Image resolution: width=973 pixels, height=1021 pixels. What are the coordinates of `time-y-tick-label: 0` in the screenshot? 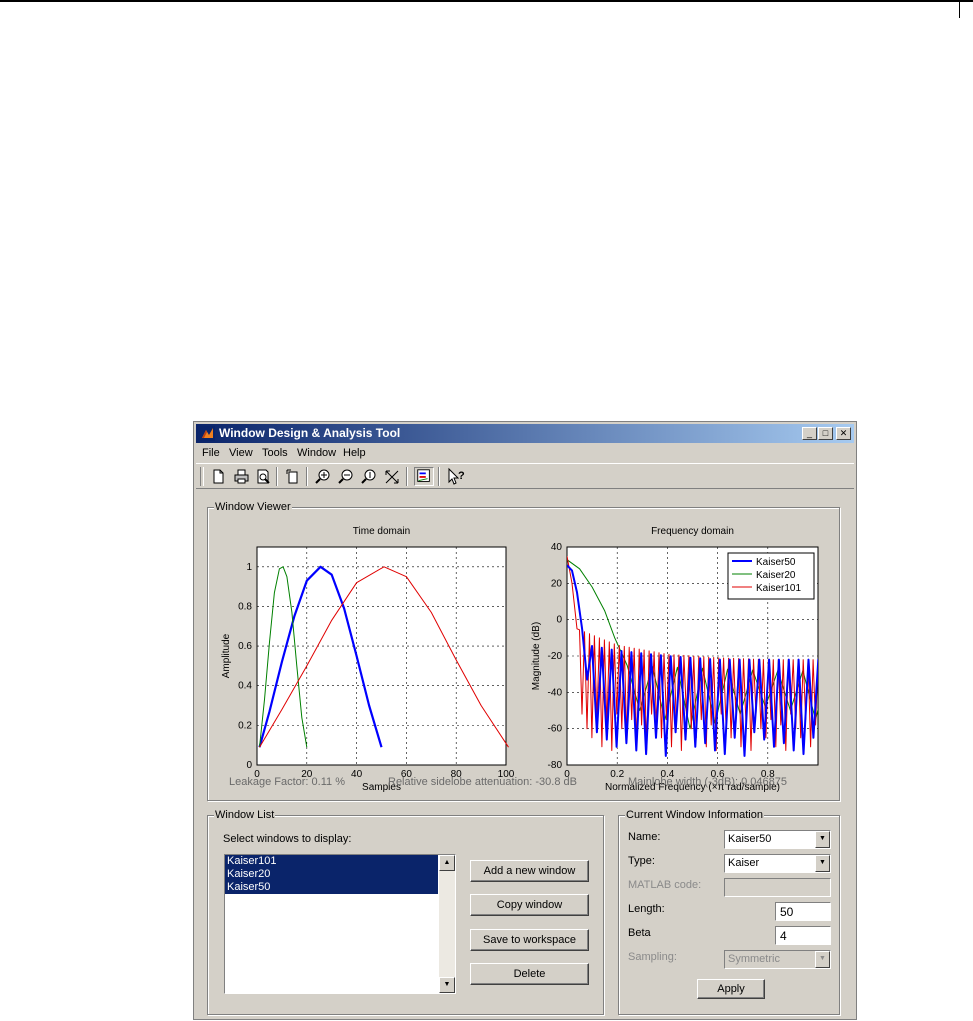 It's located at (249, 765).